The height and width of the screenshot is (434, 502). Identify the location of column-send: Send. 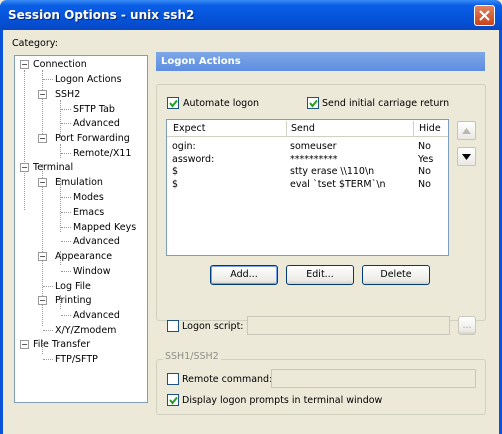
(303, 128).